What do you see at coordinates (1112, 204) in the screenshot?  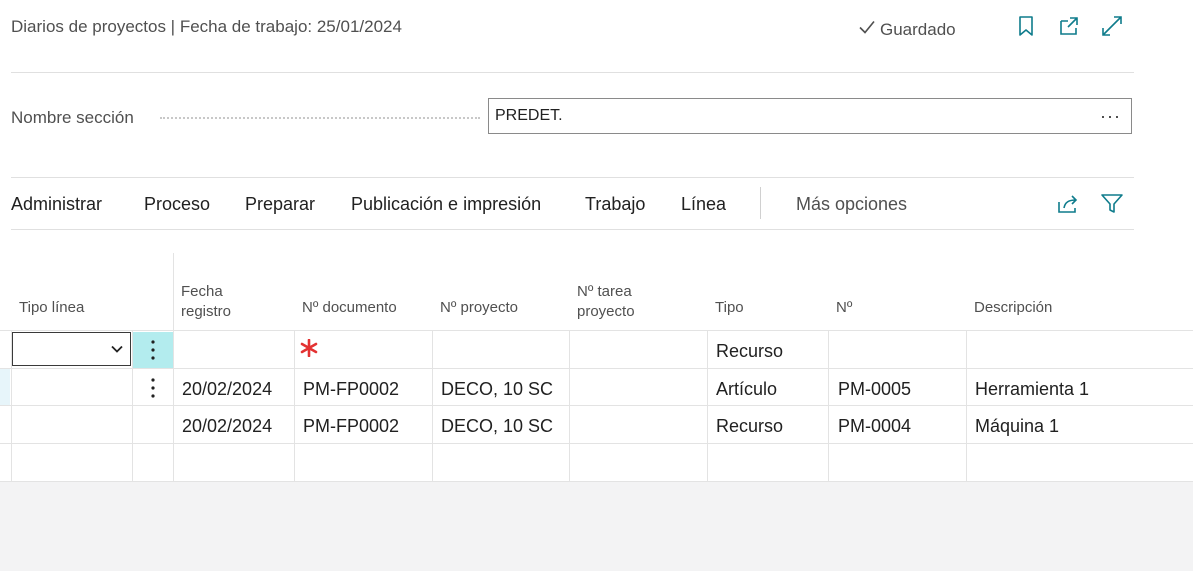 I see `filter-icon` at bounding box center [1112, 204].